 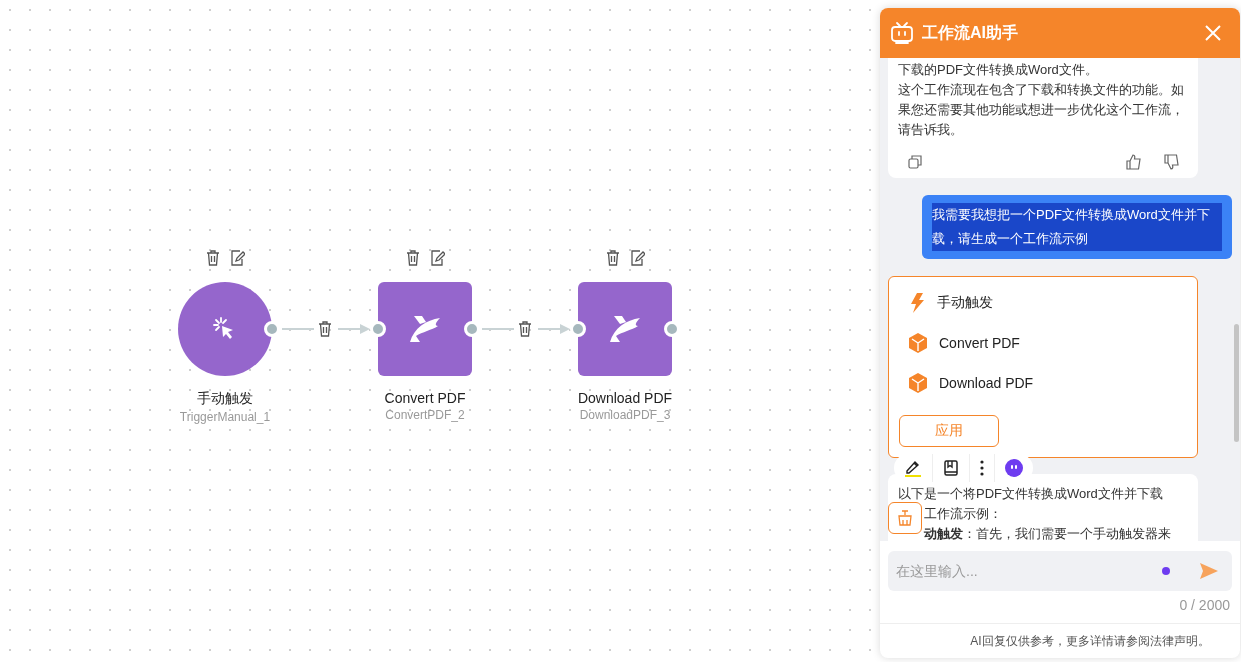 What do you see at coordinates (1134, 162) in the screenshot?
I see `thumbs-up-icon` at bounding box center [1134, 162].